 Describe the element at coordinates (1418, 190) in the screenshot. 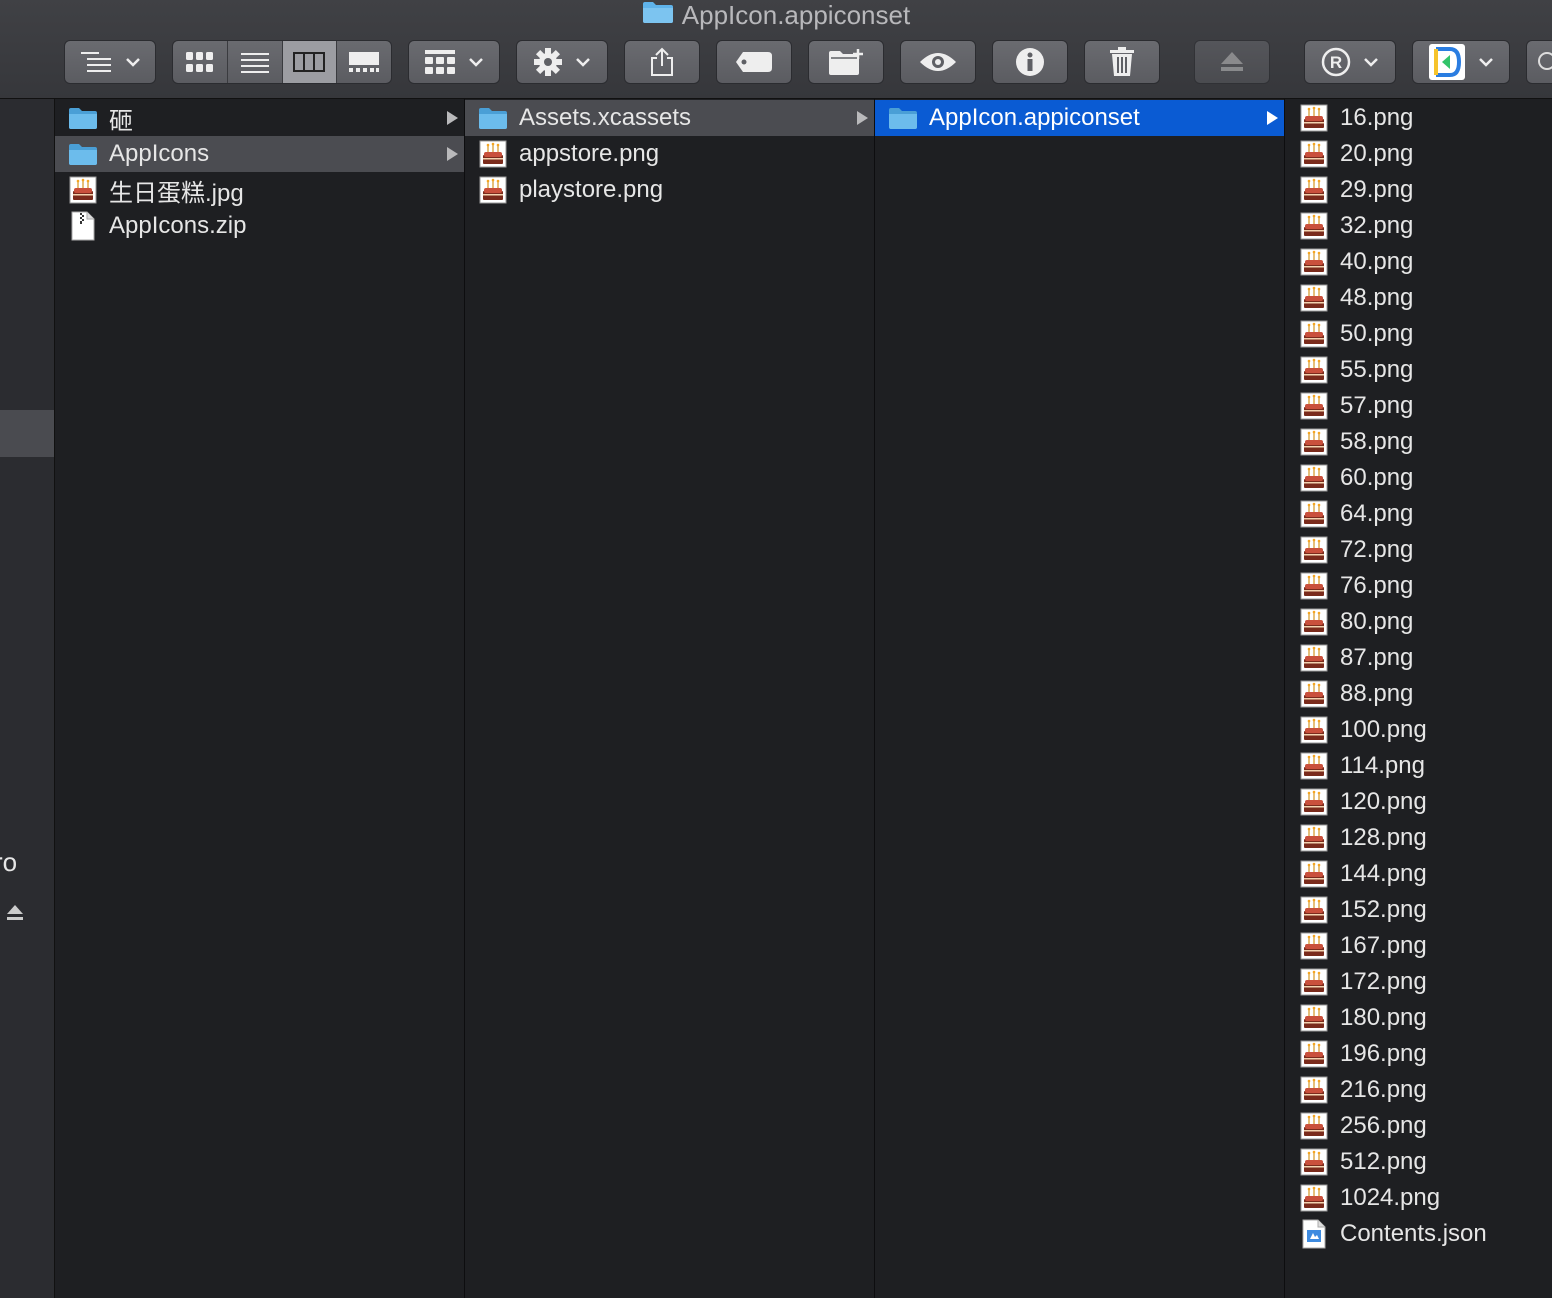

I see `file-row: 29.png` at that location.